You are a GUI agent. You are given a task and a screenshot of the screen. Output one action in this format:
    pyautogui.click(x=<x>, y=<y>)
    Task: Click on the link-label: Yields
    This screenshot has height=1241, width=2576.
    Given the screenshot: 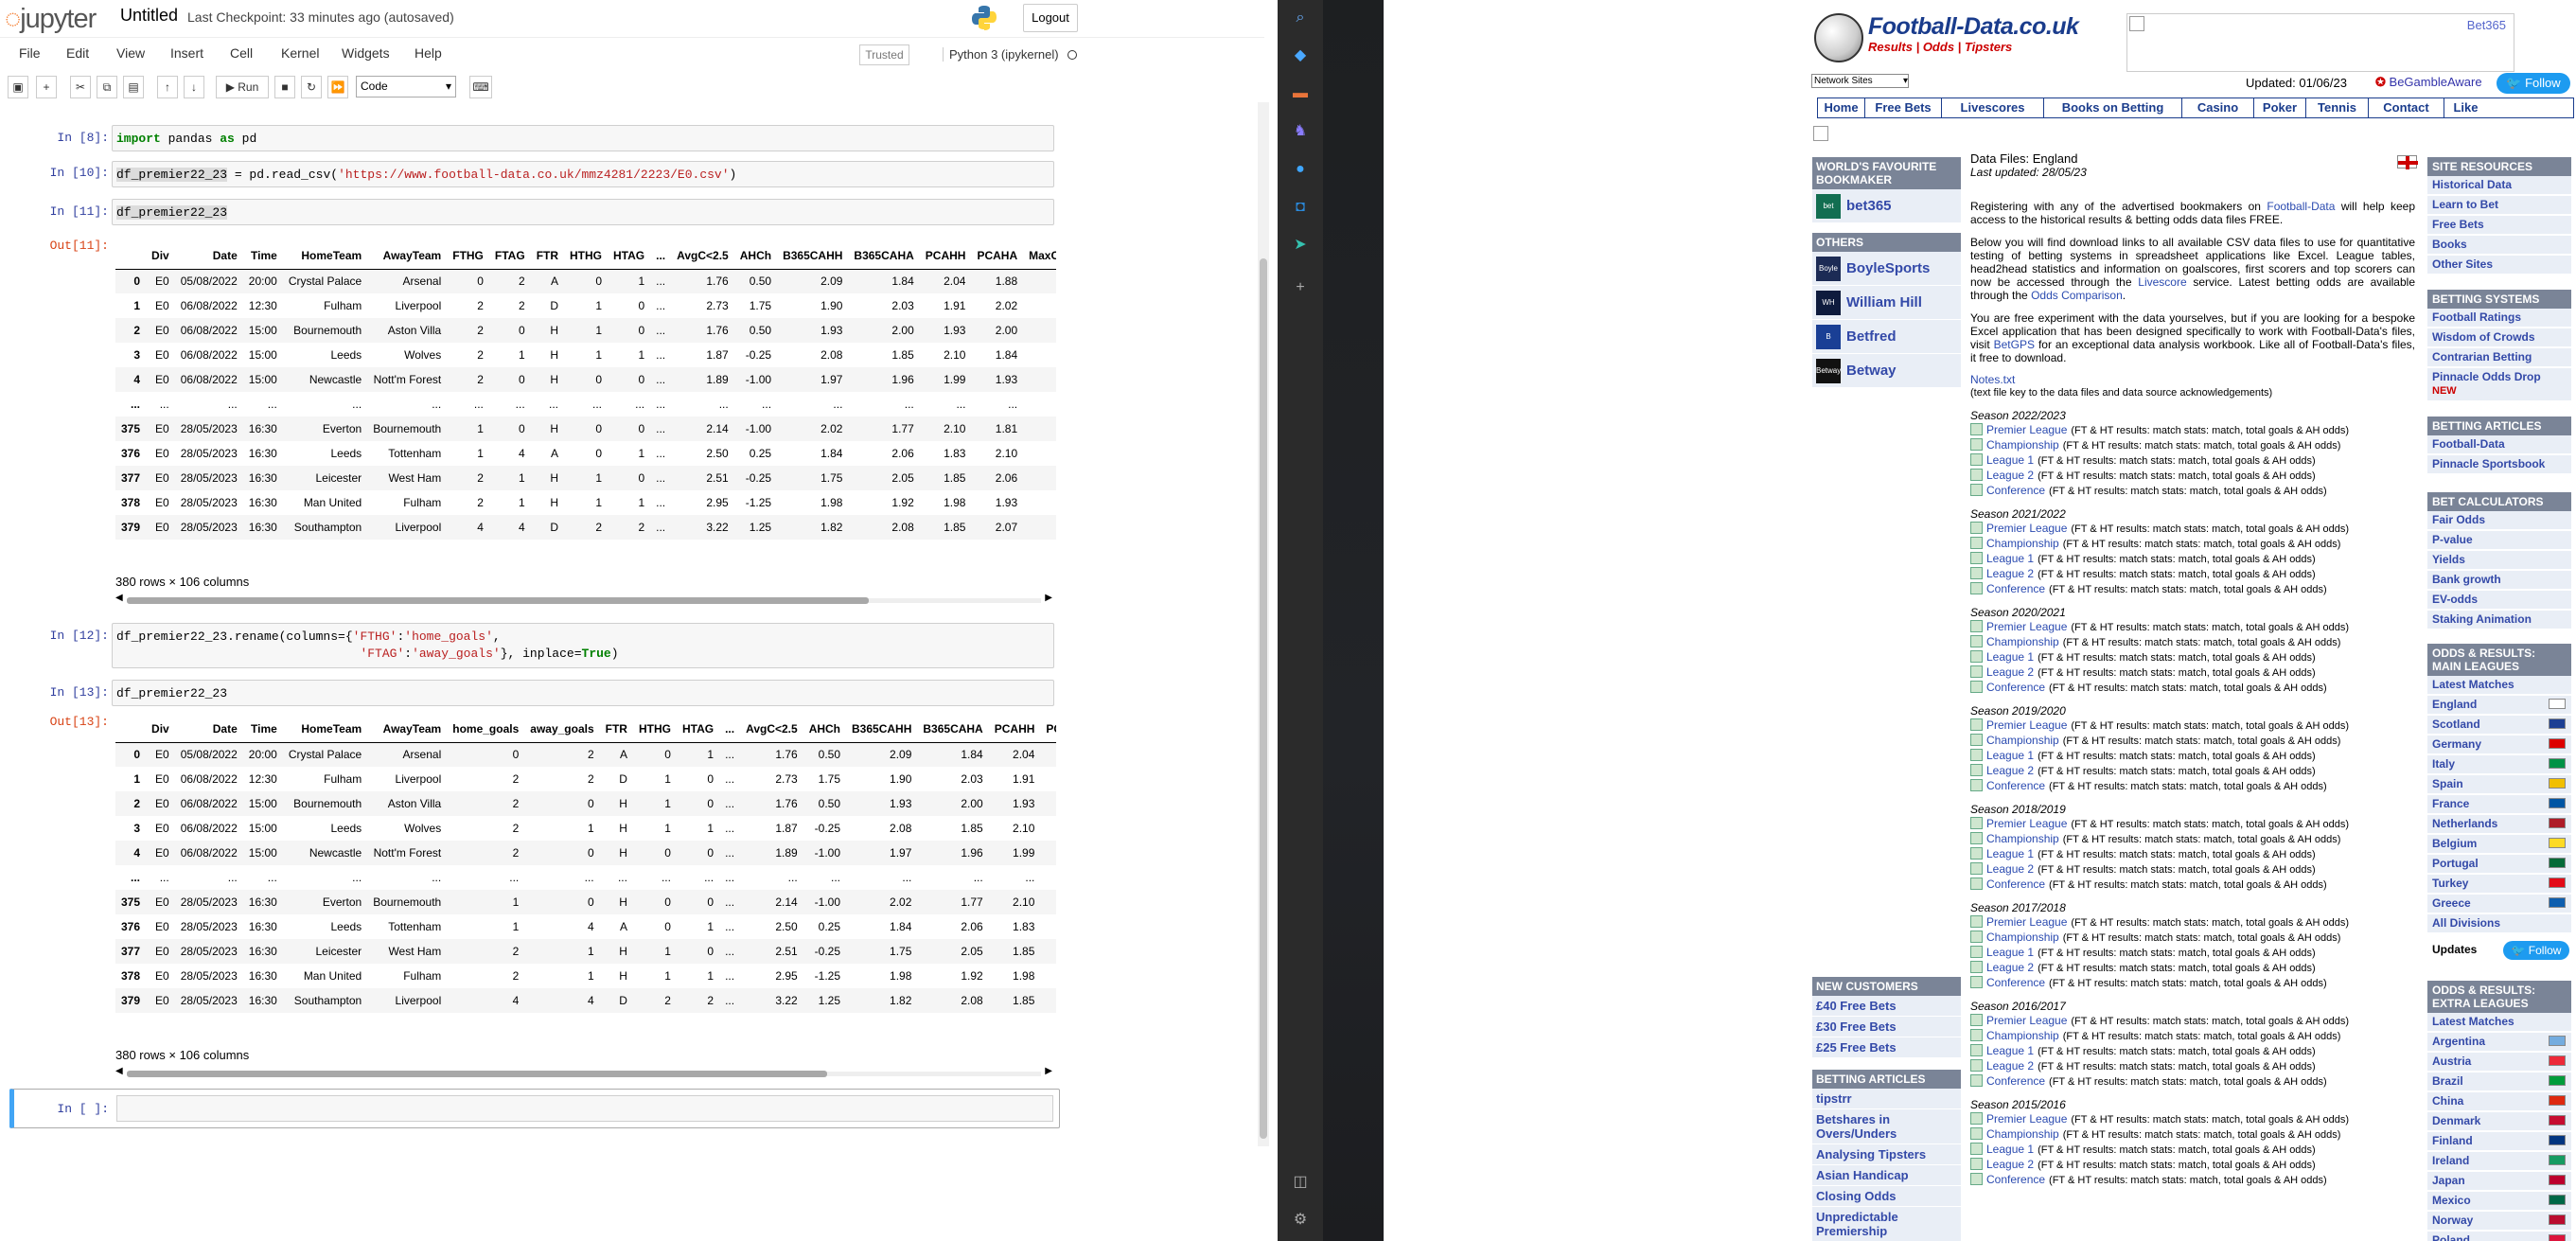 What is the action you would take?
    pyautogui.click(x=2448, y=559)
    